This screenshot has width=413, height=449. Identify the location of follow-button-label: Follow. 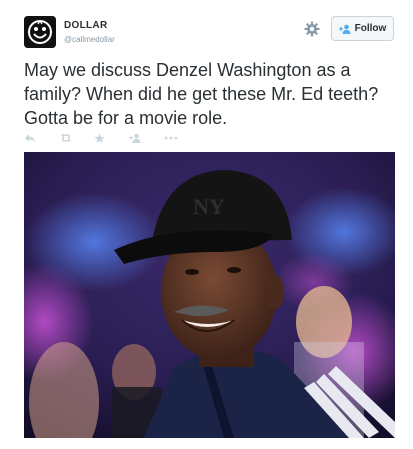
(370, 28).